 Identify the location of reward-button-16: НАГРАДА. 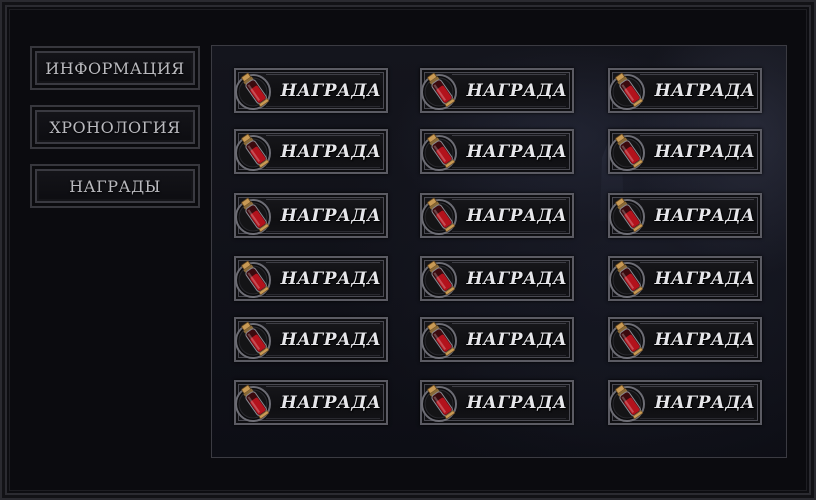
(311, 402).